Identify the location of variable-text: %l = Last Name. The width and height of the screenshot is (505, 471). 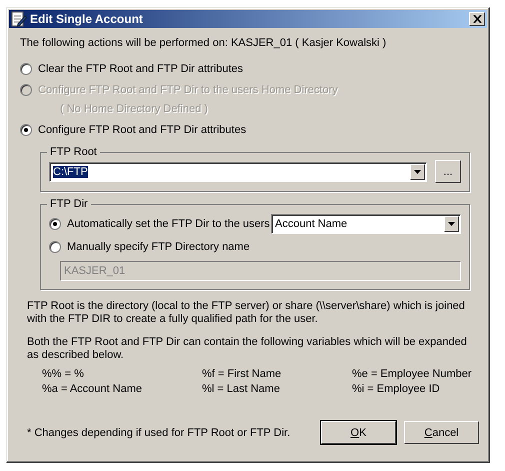
(241, 389).